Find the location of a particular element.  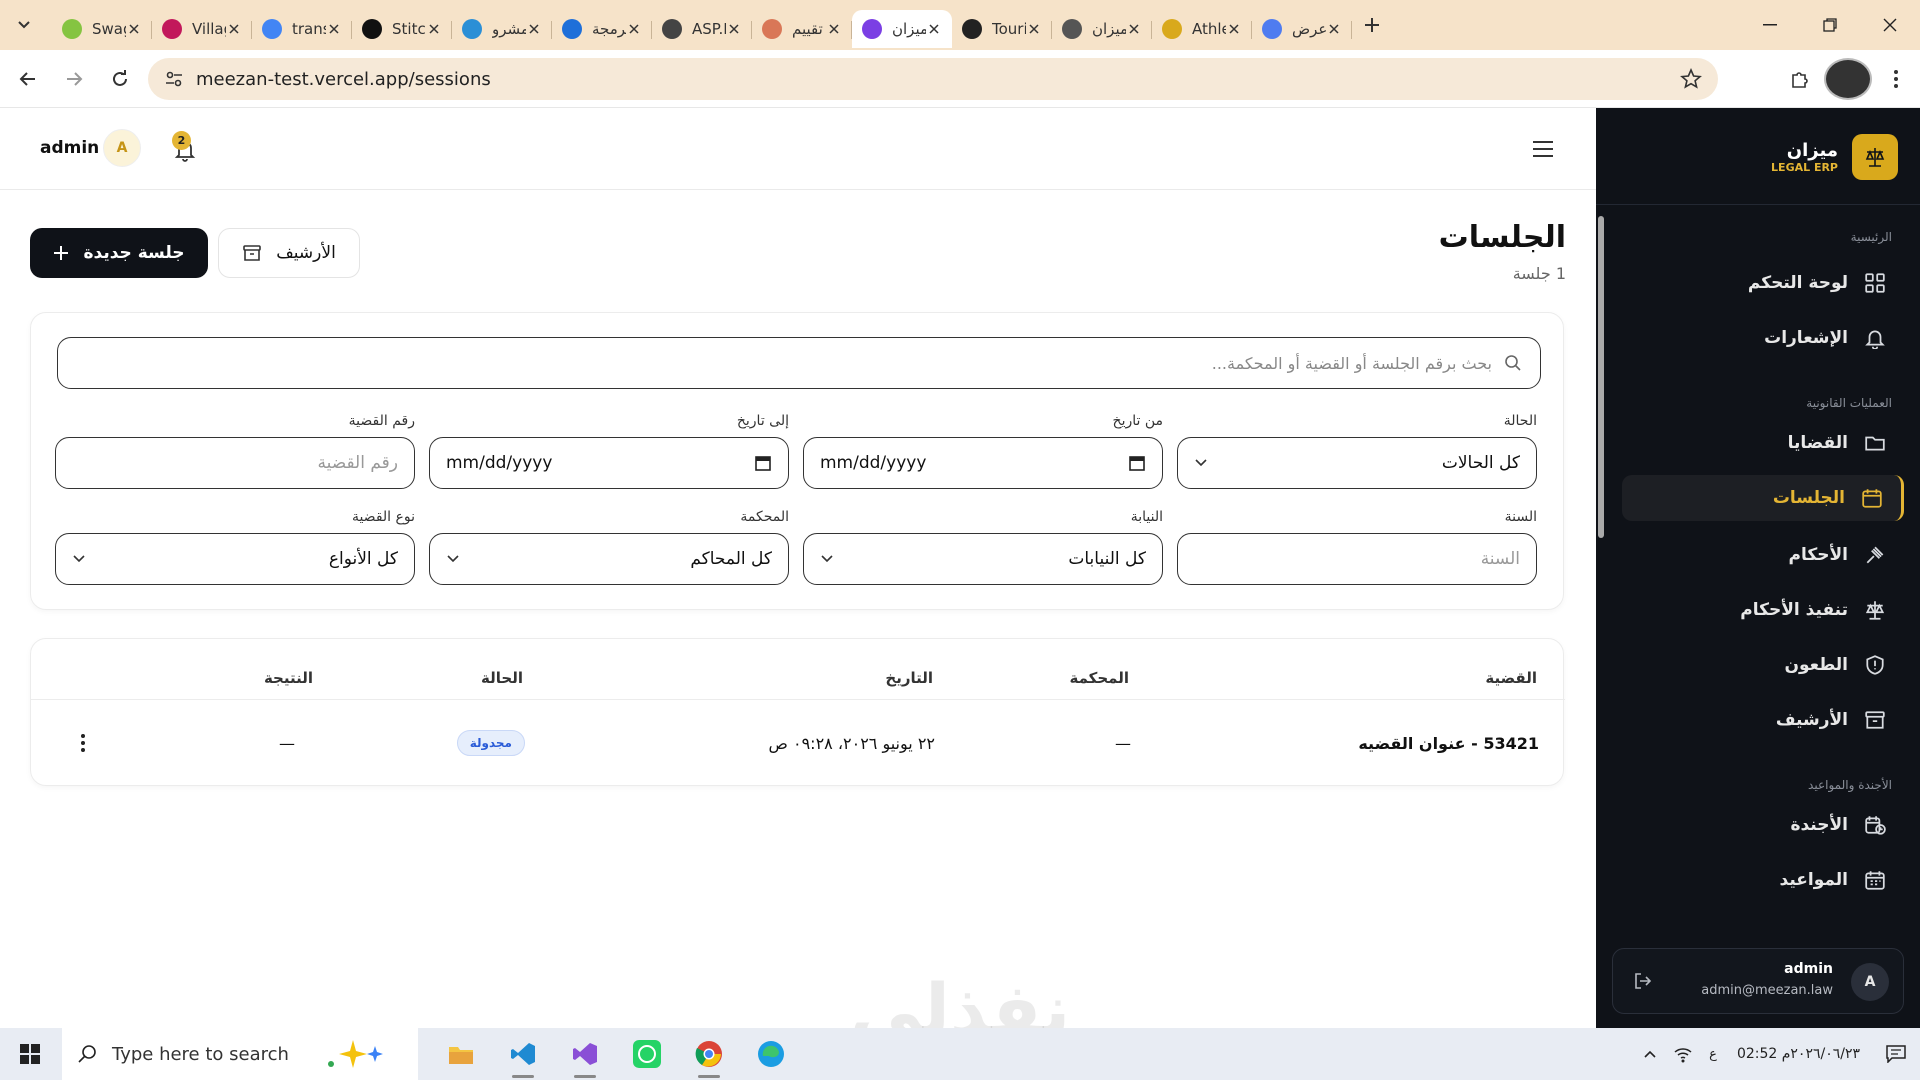

language-indicator: ع is located at coordinates (1713, 1054).